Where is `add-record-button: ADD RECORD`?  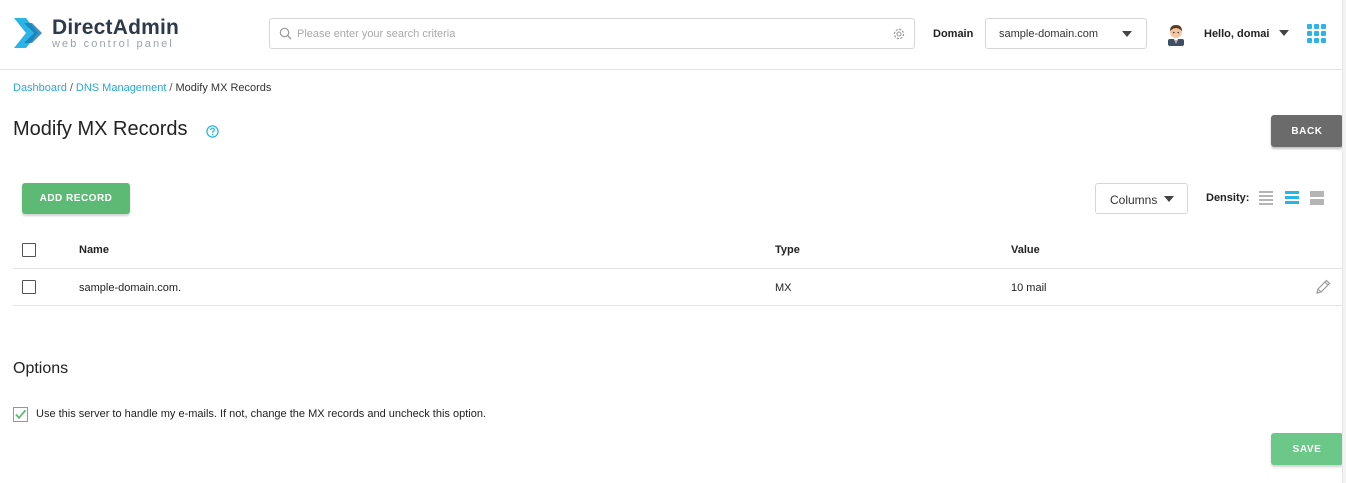 add-record-button: ADD RECORD is located at coordinates (76, 198).